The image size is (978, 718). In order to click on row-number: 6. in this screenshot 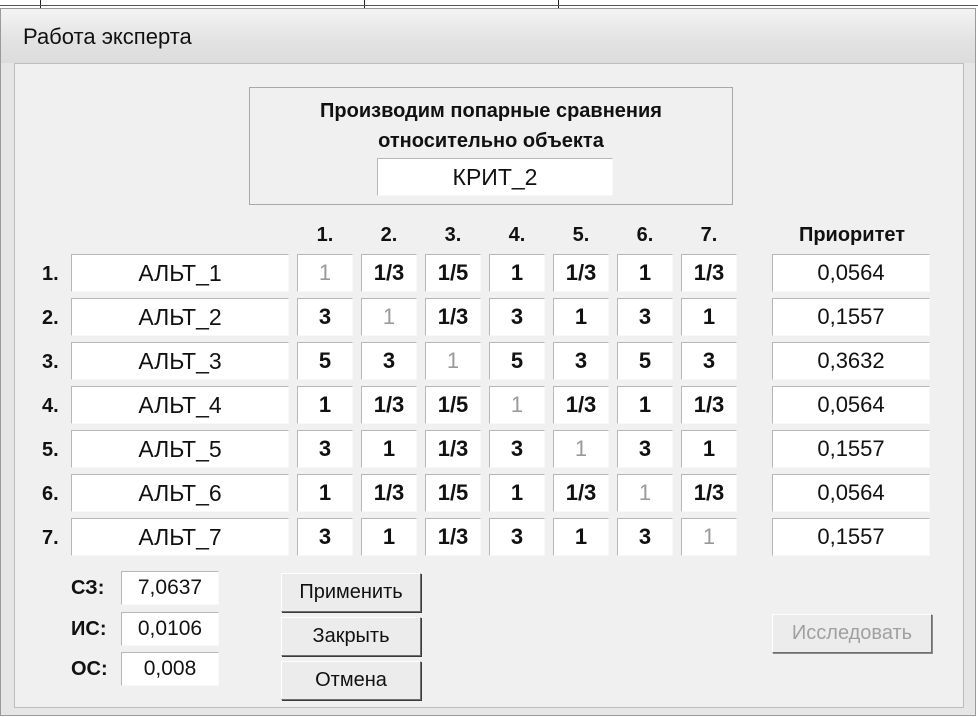, I will do `click(50, 494)`.